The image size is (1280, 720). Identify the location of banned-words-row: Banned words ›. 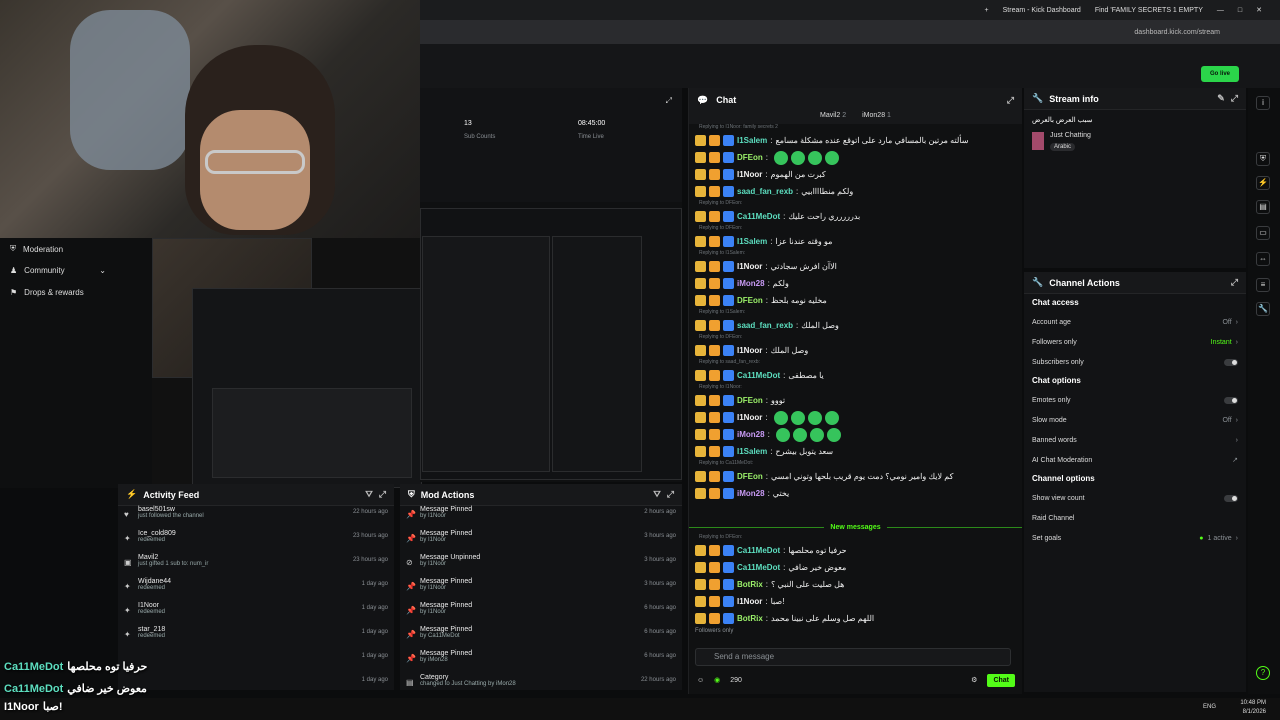
(1135, 440).